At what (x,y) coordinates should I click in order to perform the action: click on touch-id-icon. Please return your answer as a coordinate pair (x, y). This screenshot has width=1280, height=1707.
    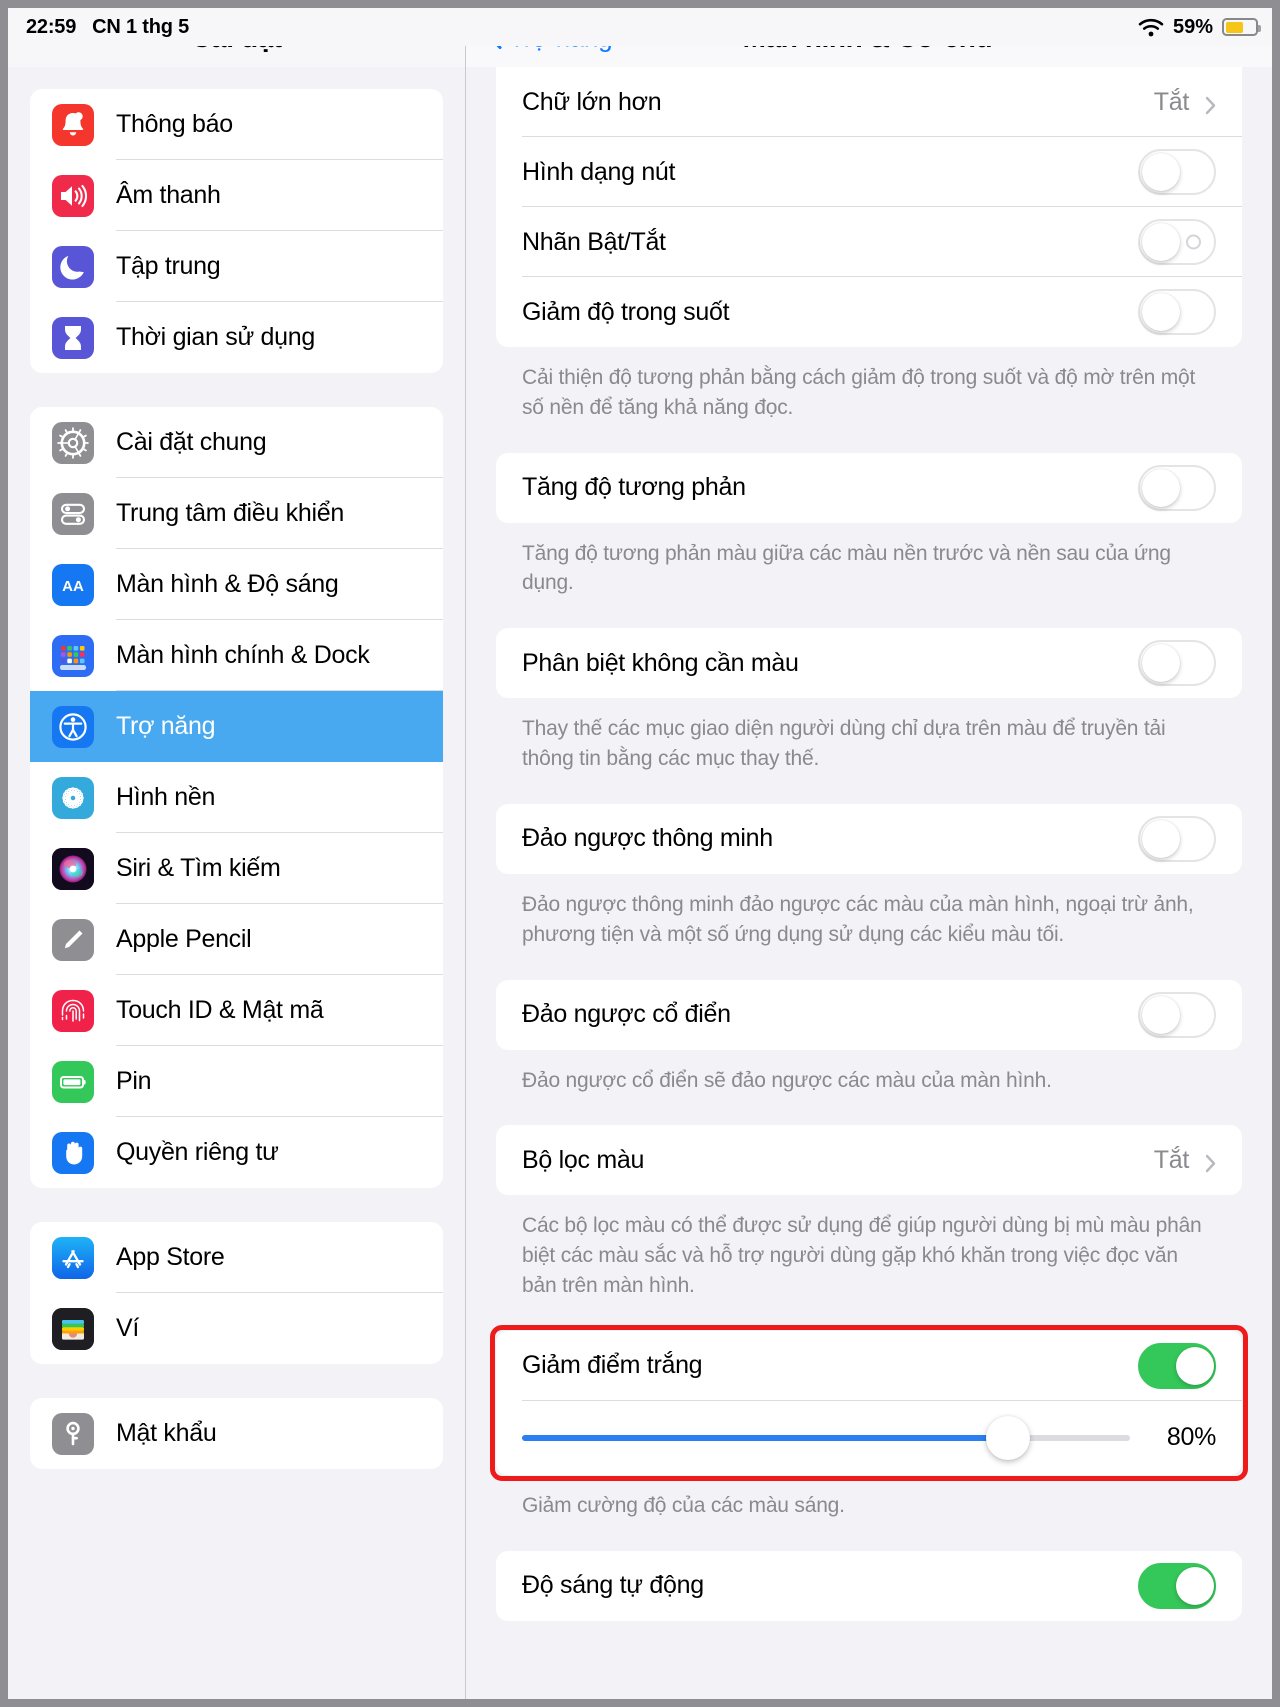
    Looking at the image, I should click on (73, 1010).